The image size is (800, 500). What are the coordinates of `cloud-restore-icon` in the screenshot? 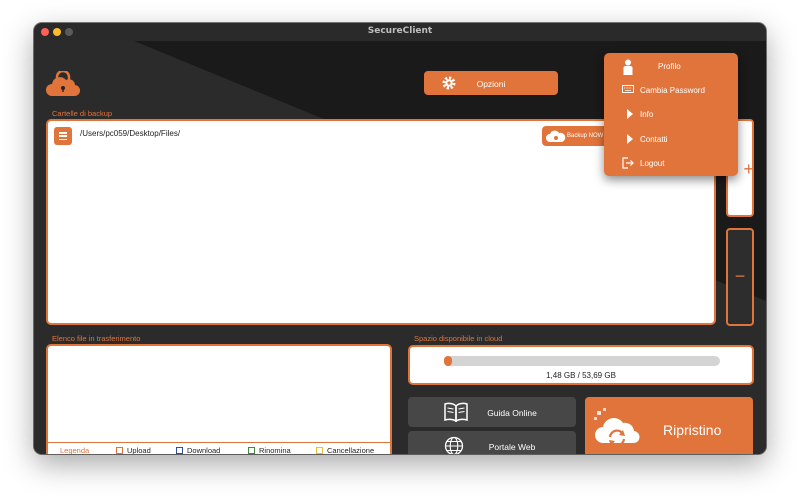 It's located at (617, 427).